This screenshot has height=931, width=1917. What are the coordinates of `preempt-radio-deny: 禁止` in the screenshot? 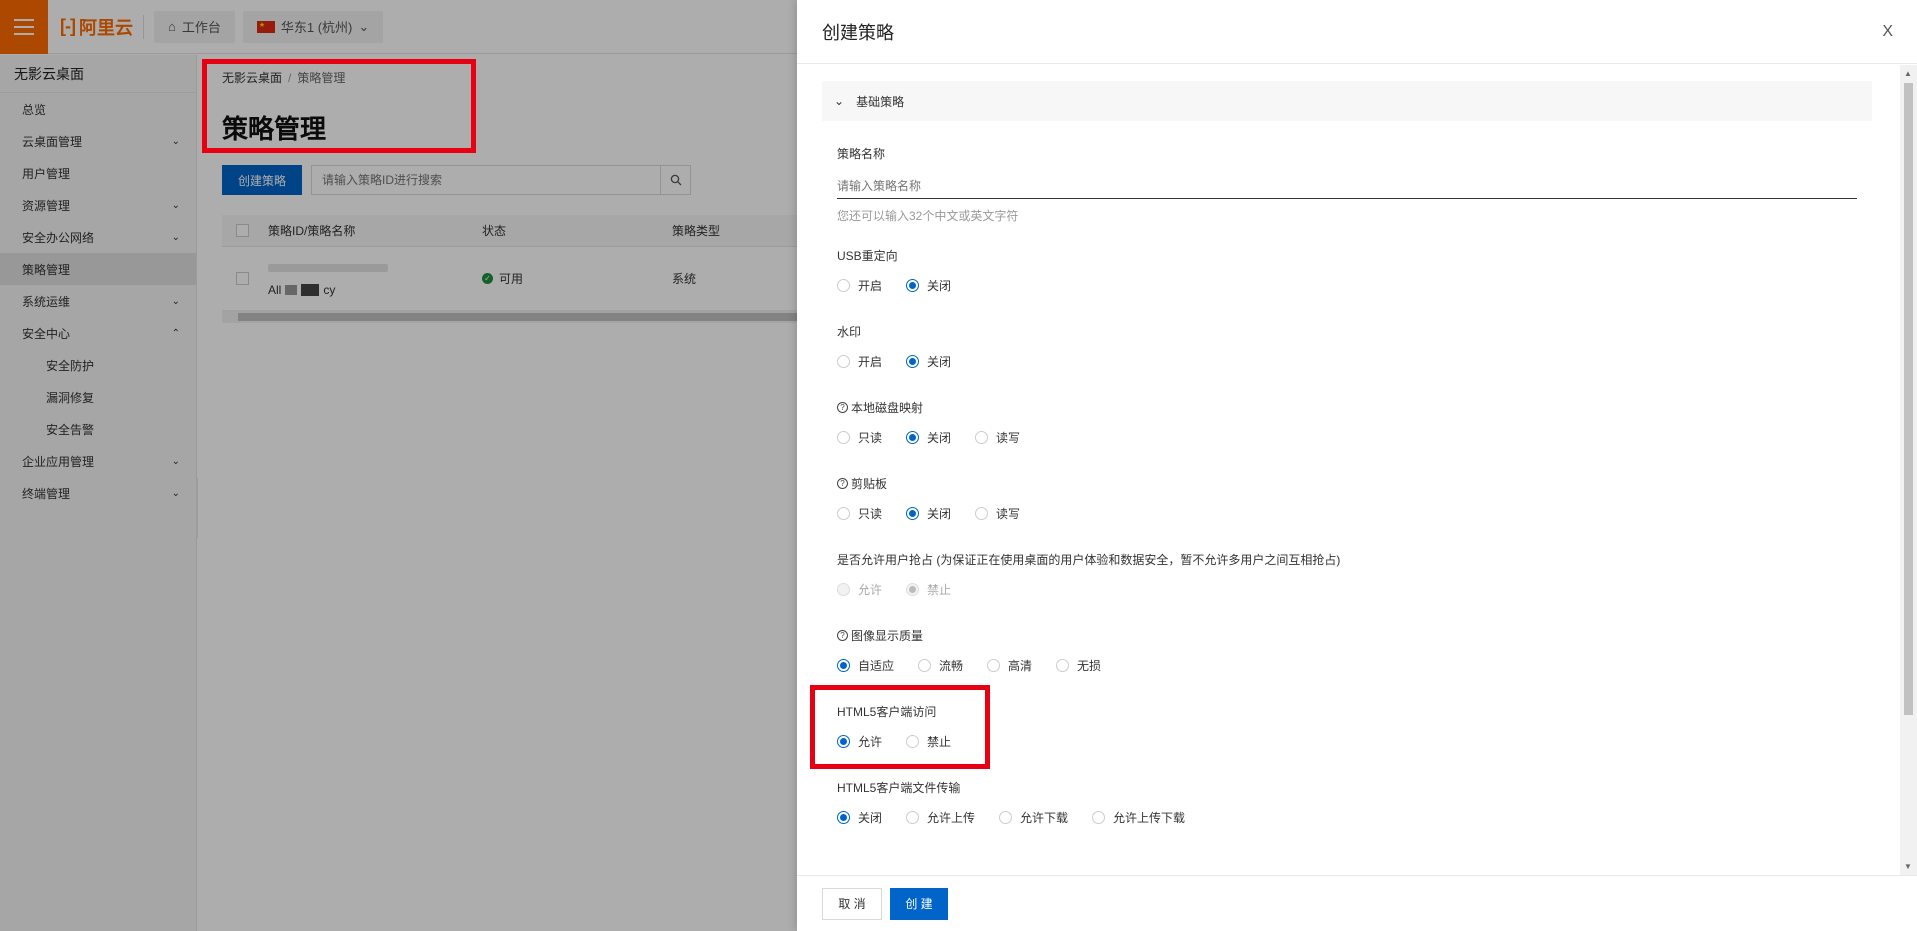 It's located at (928, 589).